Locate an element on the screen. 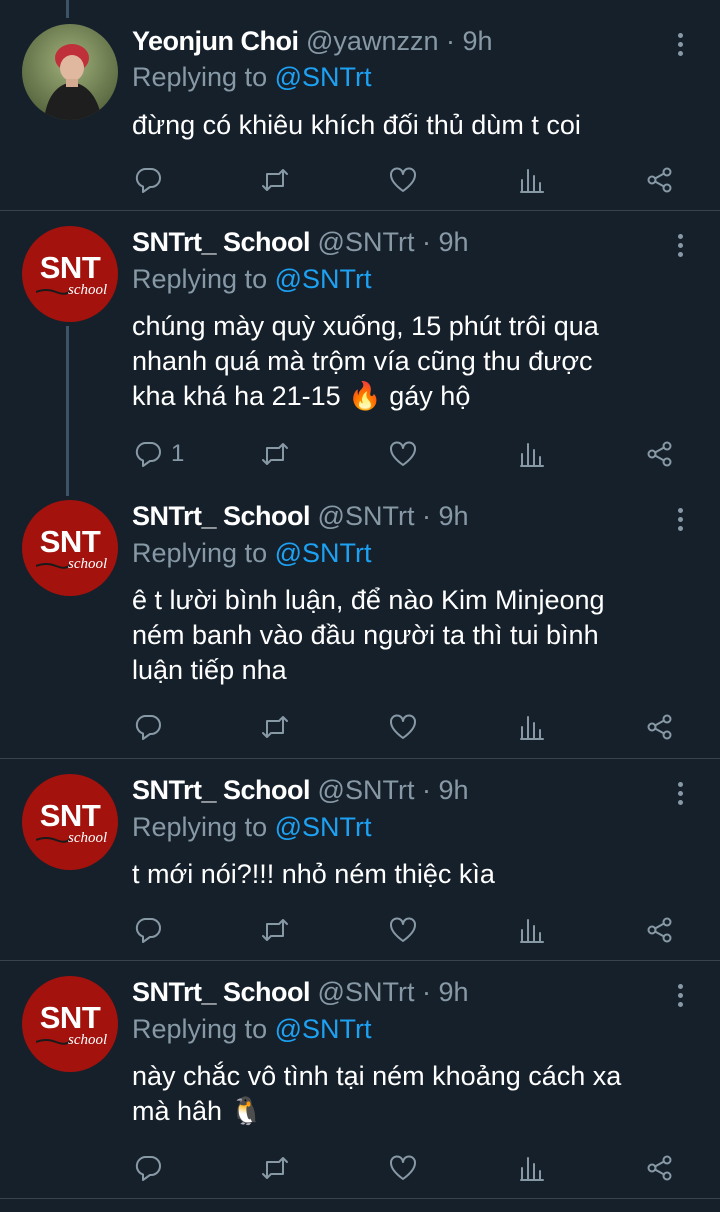  tweet-line: ném banh vào đầu người ta thì tui bình is located at coordinates (365, 635).